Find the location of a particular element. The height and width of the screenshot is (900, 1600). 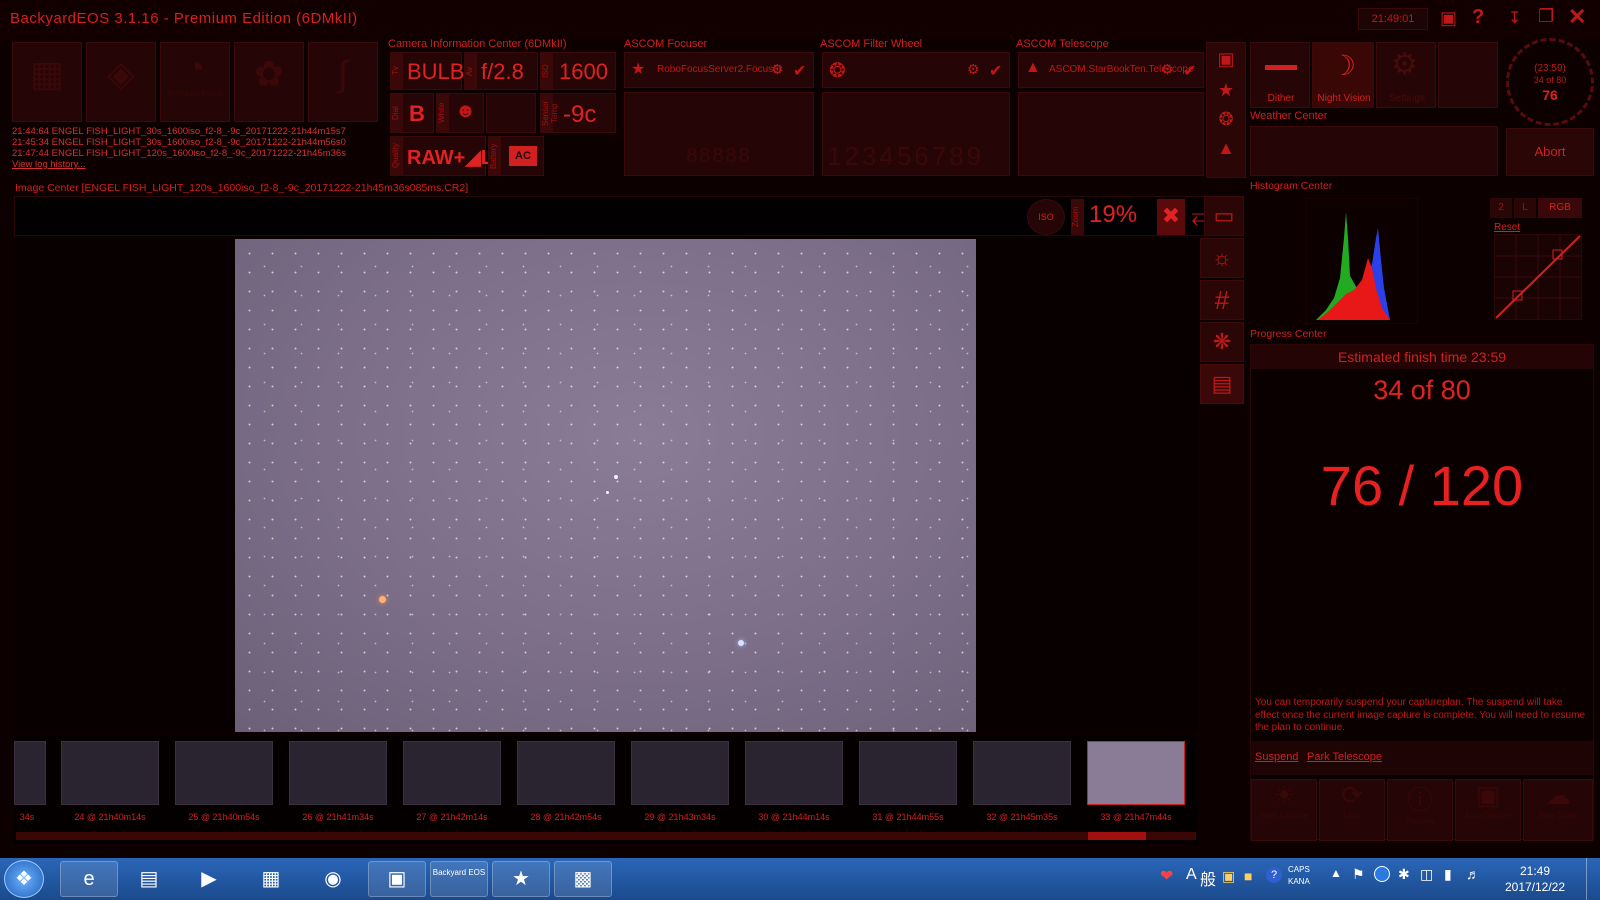

bluetooth-icon: ✱ is located at coordinates (1404, 874).